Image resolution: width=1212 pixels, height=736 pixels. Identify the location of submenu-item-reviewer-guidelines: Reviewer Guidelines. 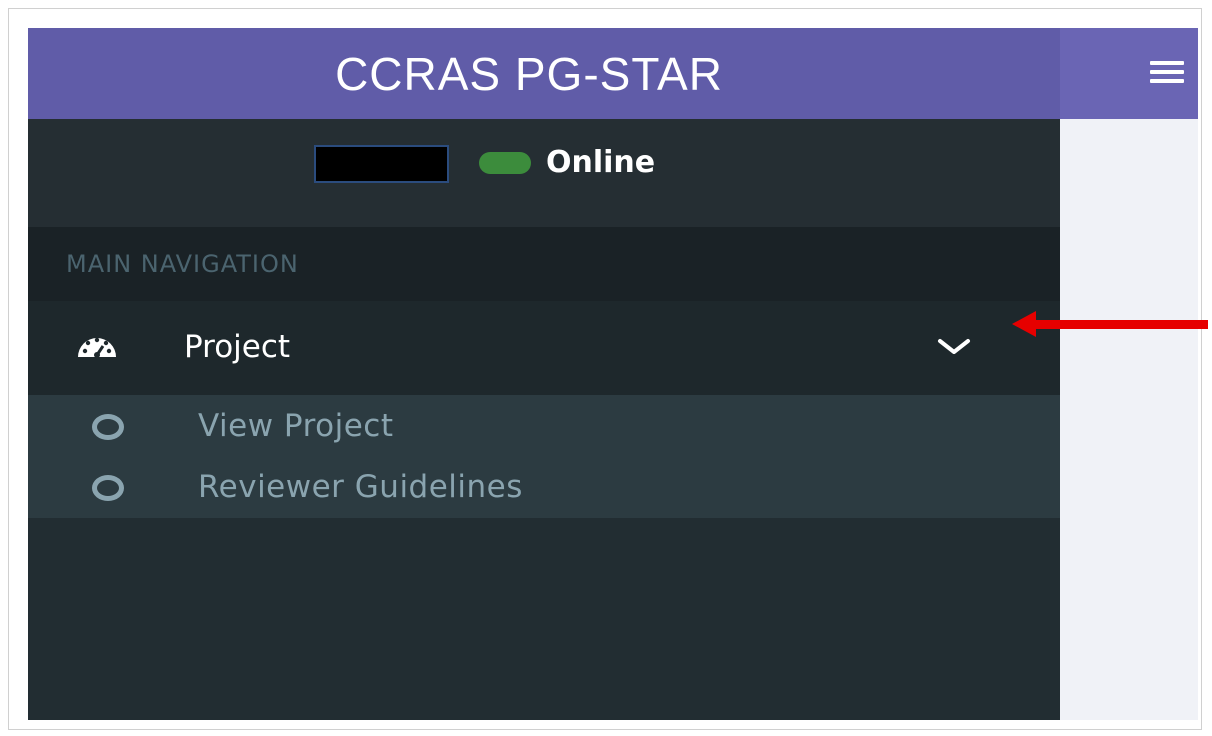
(544, 488).